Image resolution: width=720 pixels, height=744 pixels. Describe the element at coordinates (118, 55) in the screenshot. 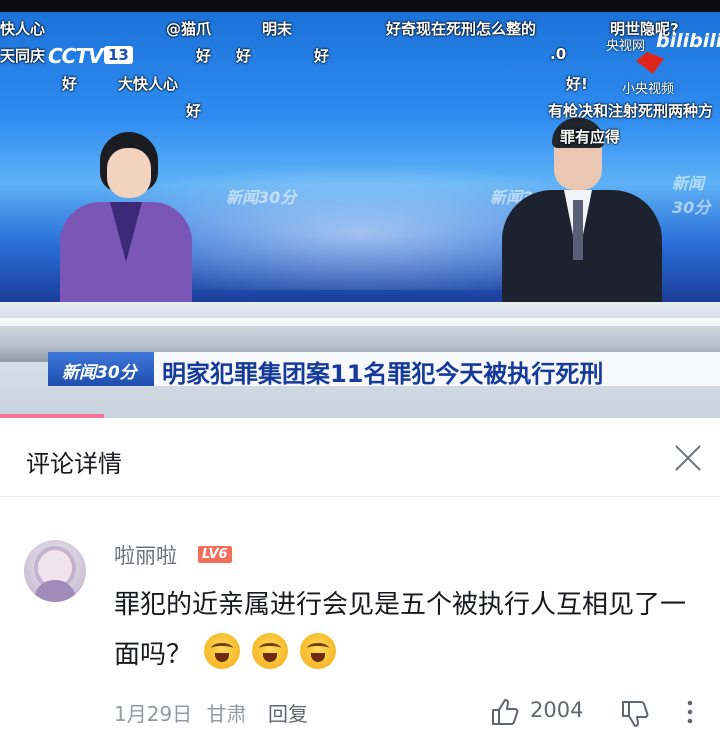

I see `channel-number-badge: 13` at that location.